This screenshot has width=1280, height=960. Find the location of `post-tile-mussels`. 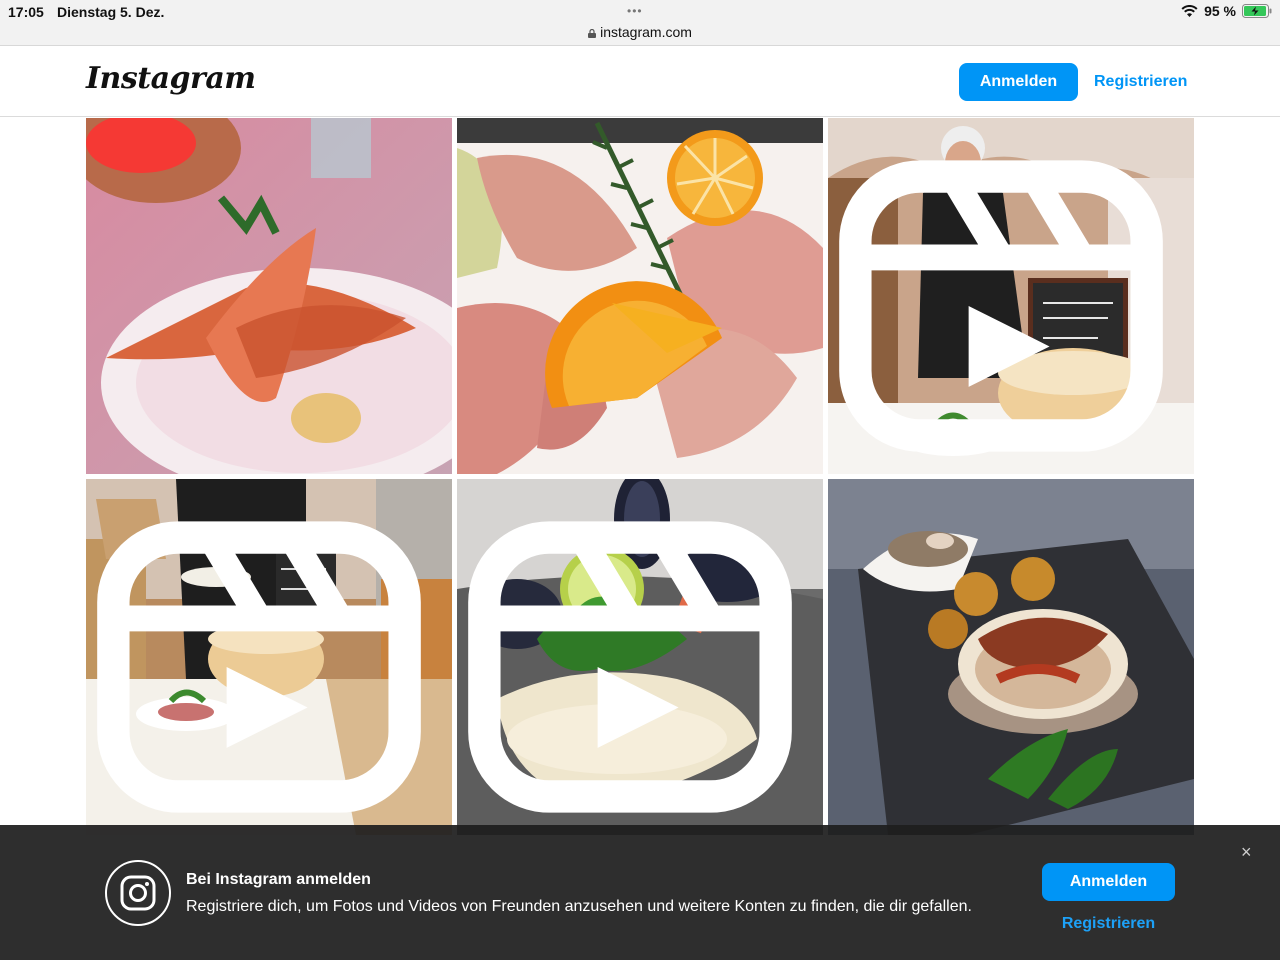

post-tile-mussels is located at coordinates (640, 657).